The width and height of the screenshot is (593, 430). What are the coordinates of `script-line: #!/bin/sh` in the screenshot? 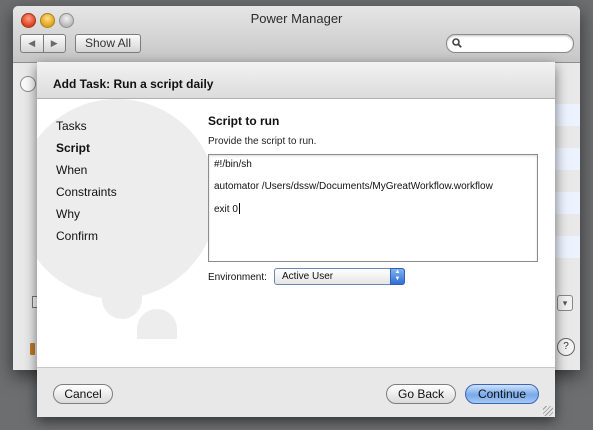 It's located at (233, 164).